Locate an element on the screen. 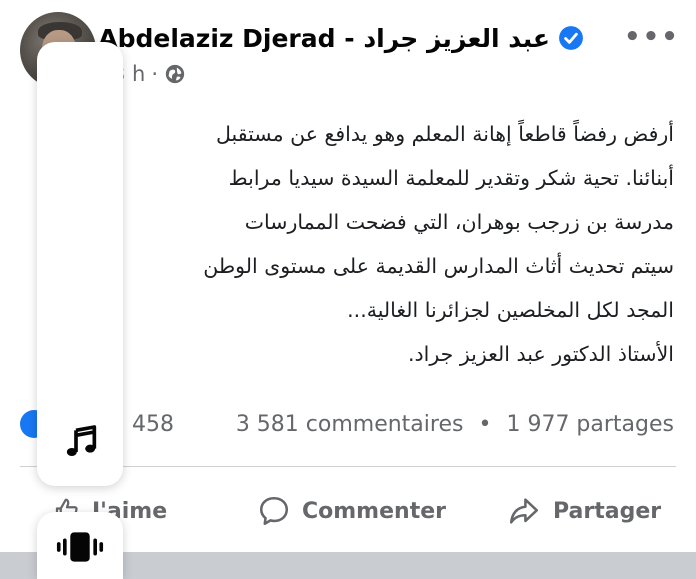  post-stats: 3 581 commentaires • 1 977 partages is located at coordinates (455, 424).